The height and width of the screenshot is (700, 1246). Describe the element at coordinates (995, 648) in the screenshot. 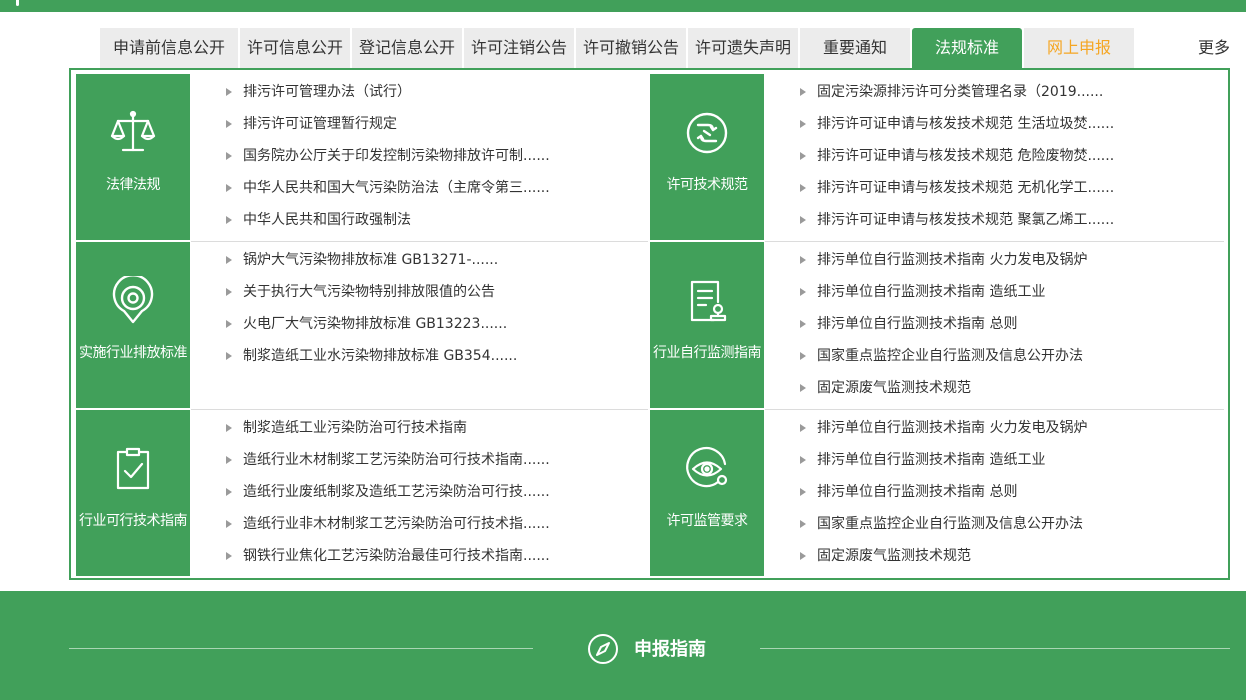

I see `footer-divider-right` at that location.